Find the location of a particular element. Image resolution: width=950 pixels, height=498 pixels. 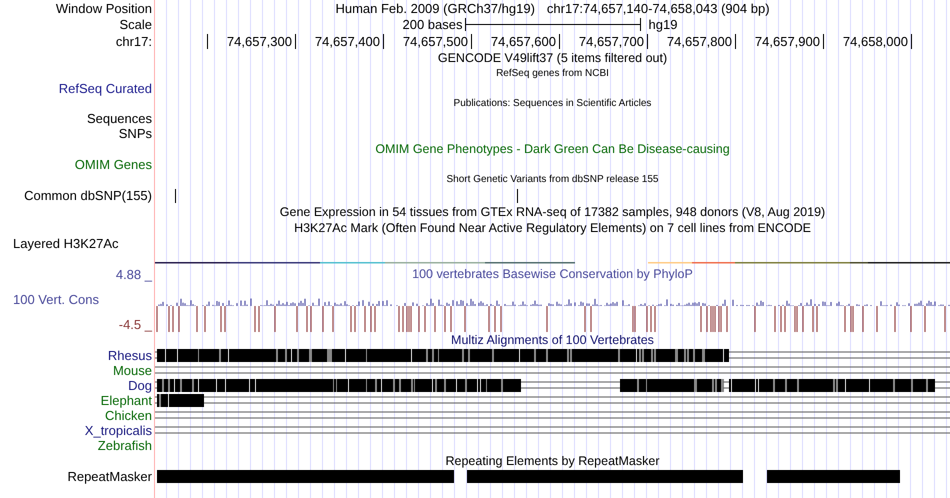

track-title: Gene Expression in 54 tissues from GTEx RNA-seq of 17382 samples, 948 donors (V8, Aug 2019) is located at coordinates (553, 212).